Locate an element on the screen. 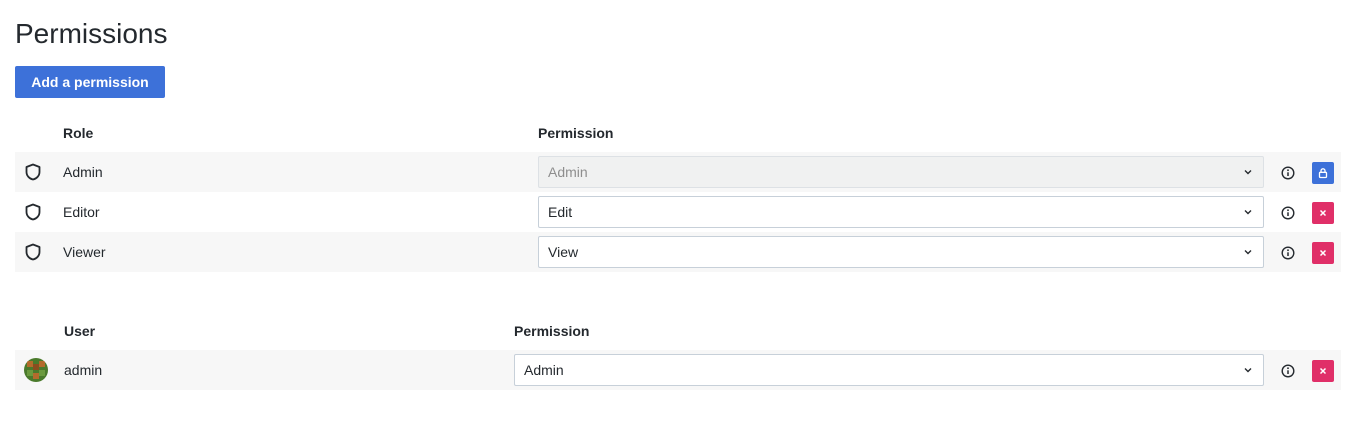 The image size is (1358, 430). column-header-role: Role is located at coordinates (78, 133).